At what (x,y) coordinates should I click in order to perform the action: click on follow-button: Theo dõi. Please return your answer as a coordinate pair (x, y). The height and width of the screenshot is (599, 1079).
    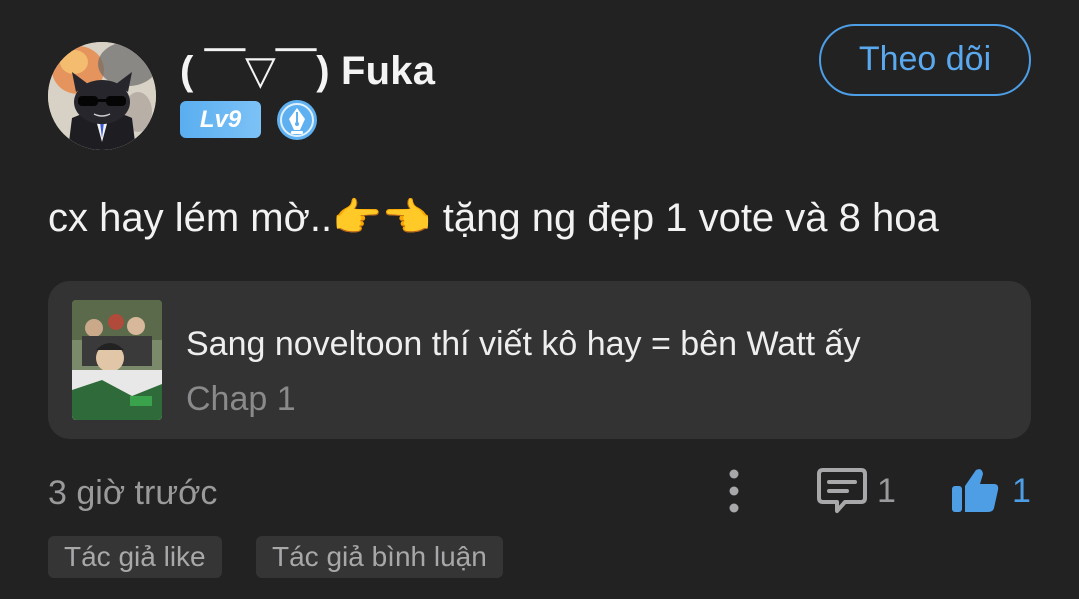
    Looking at the image, I should click on (925, 60).